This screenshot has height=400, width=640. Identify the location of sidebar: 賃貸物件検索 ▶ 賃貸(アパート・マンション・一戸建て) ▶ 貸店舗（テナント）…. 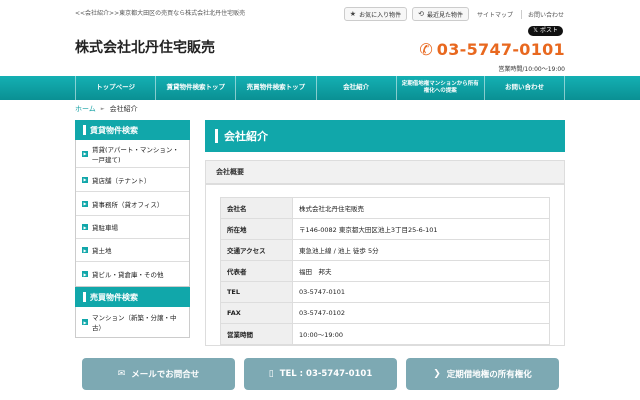
(132, 229).